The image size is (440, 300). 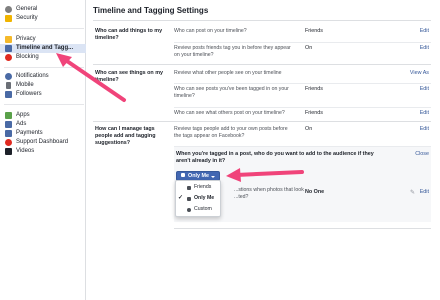 I want to click on dropdown-option-only-me: ✓ Only Me, so click(x=198, y=198).